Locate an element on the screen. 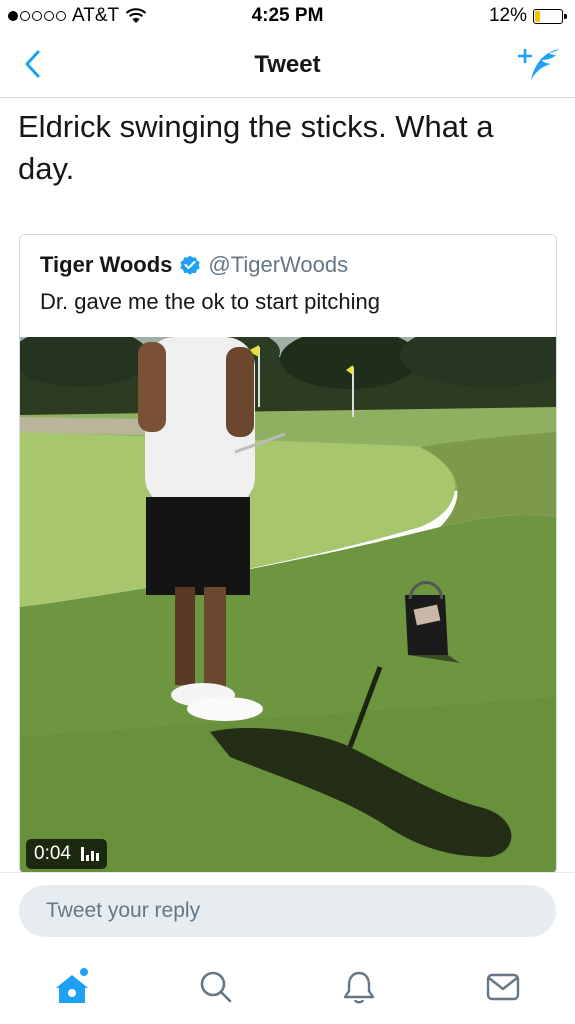 This screenshot has height=1024, width=575. video-duration-badge: 0:04 is located at coordinates (66, 854).